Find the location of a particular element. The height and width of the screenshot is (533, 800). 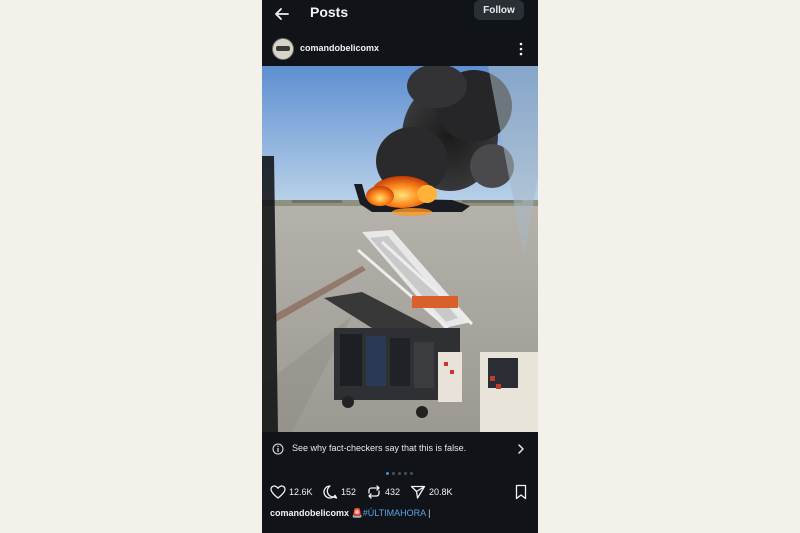

back-arrow-icon is located at coordinates (282, 14).